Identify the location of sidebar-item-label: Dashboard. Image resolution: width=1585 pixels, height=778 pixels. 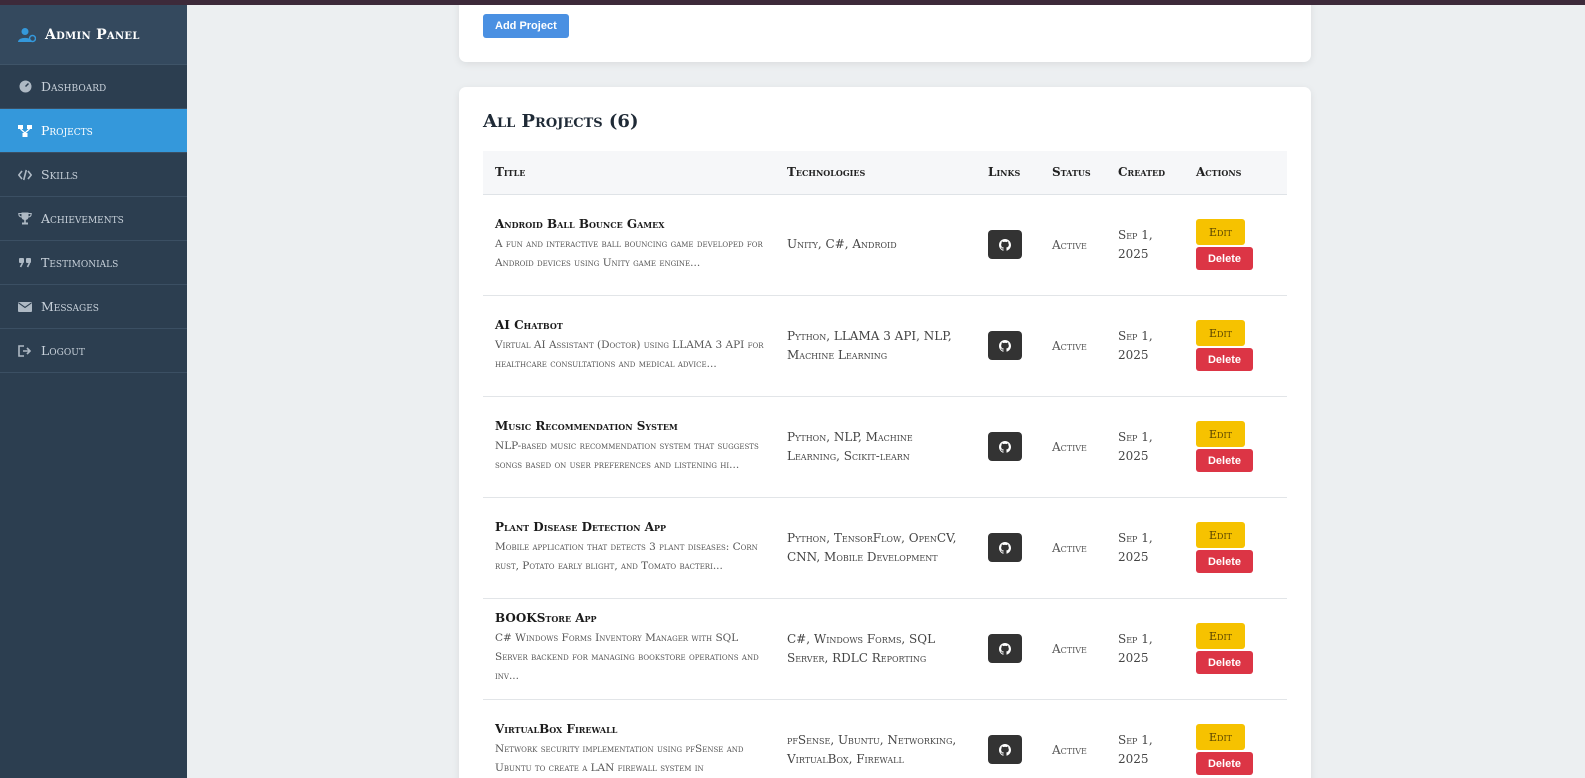
(74, 86).